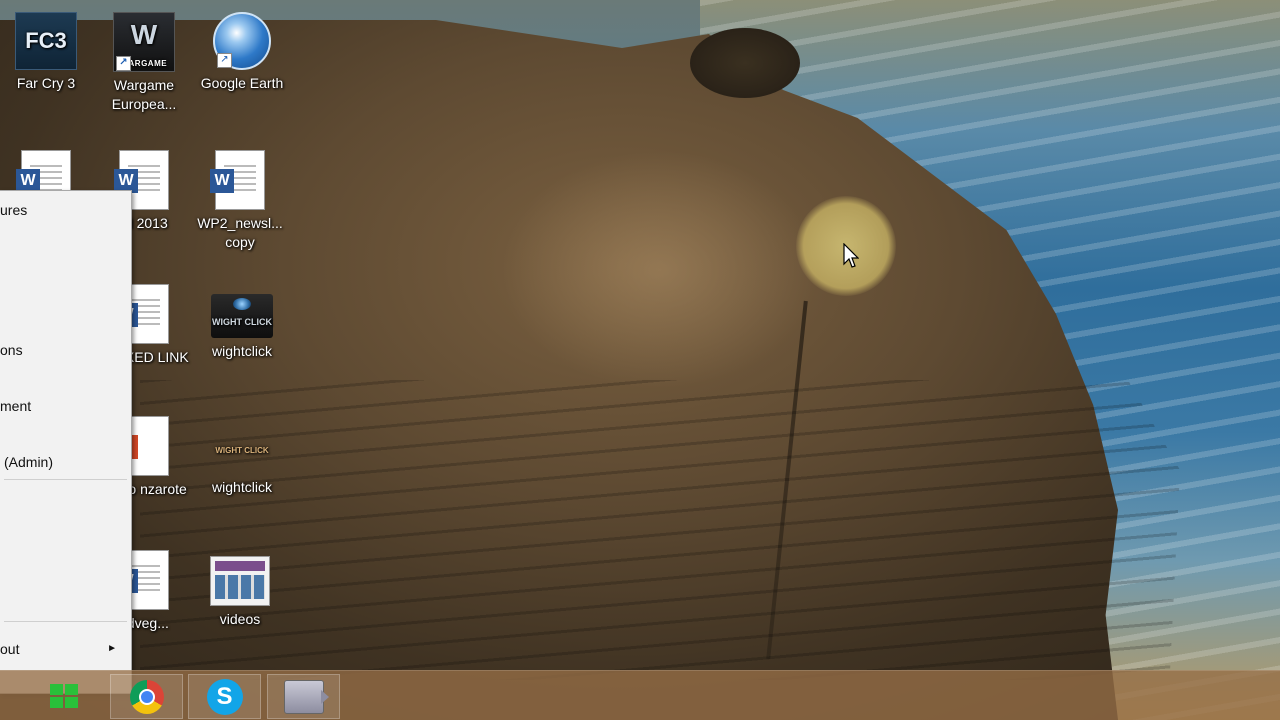 The height and width of the screenshot is (720, 1280). I want to click on chrome-icon, so click(146, 696).